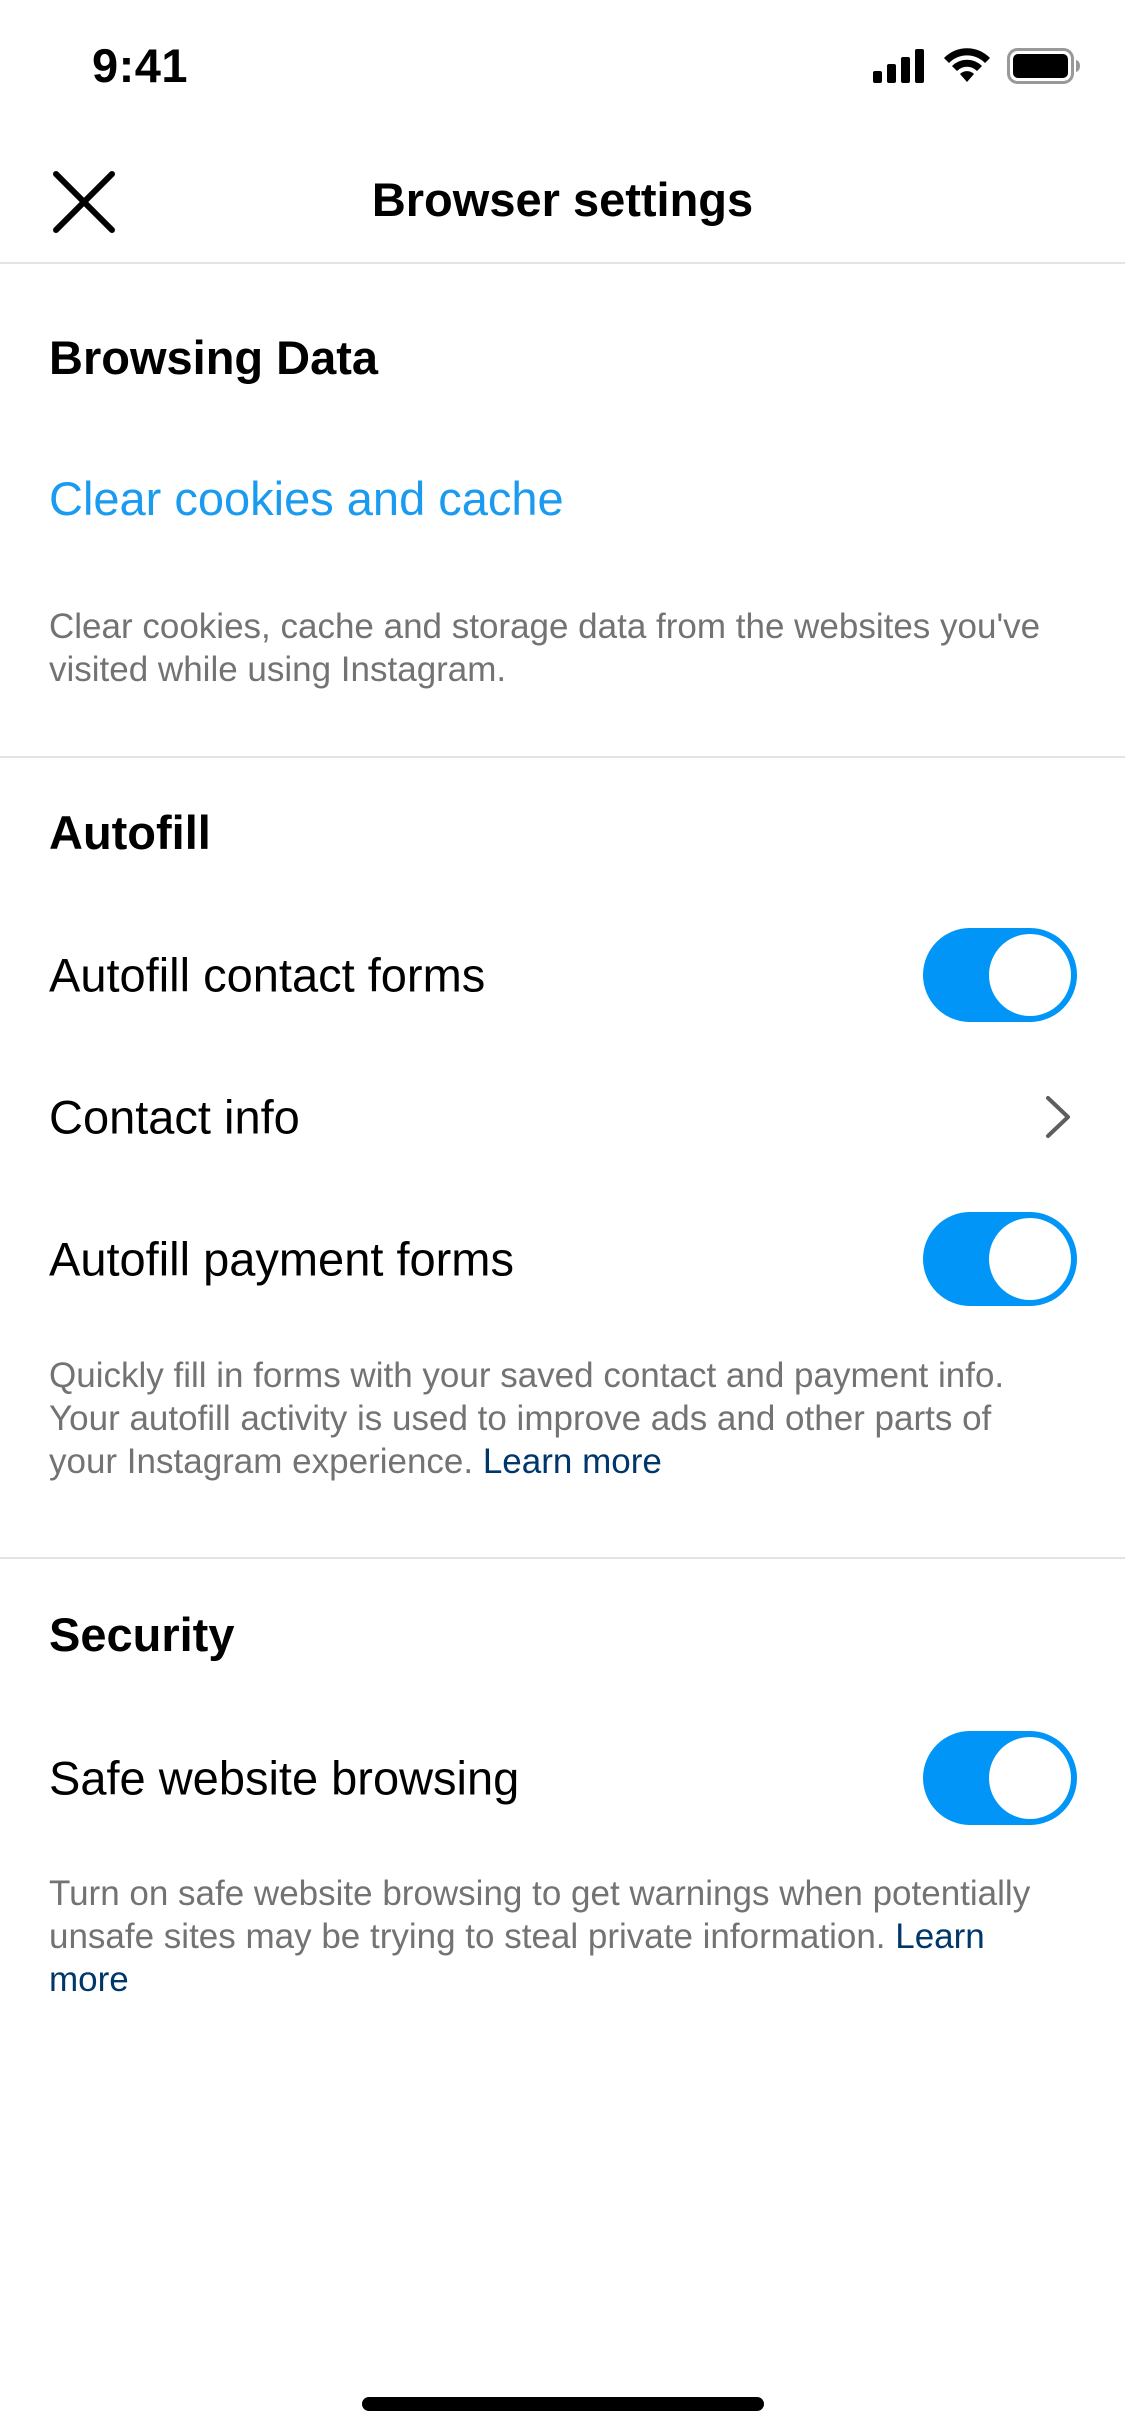  Describe the element at coordinates (142, 1634) in the screenshot. I see `section-heading-security: Security` at that location.